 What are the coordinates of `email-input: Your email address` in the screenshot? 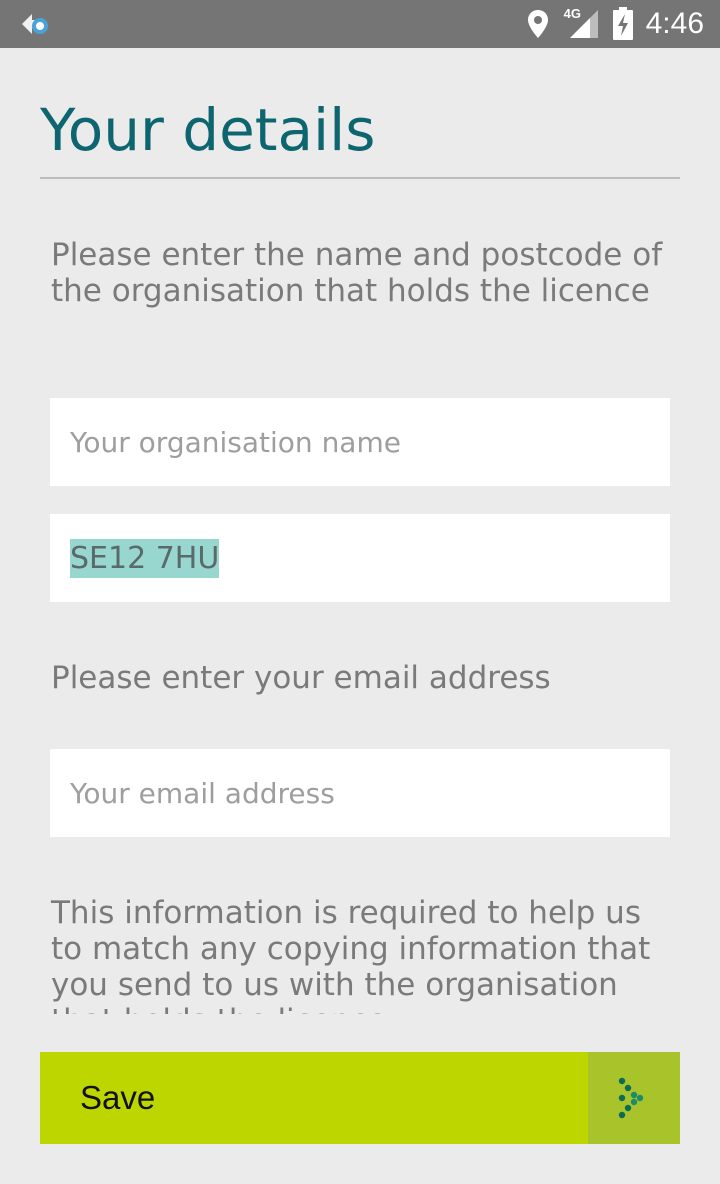 It's located at (360, 793).